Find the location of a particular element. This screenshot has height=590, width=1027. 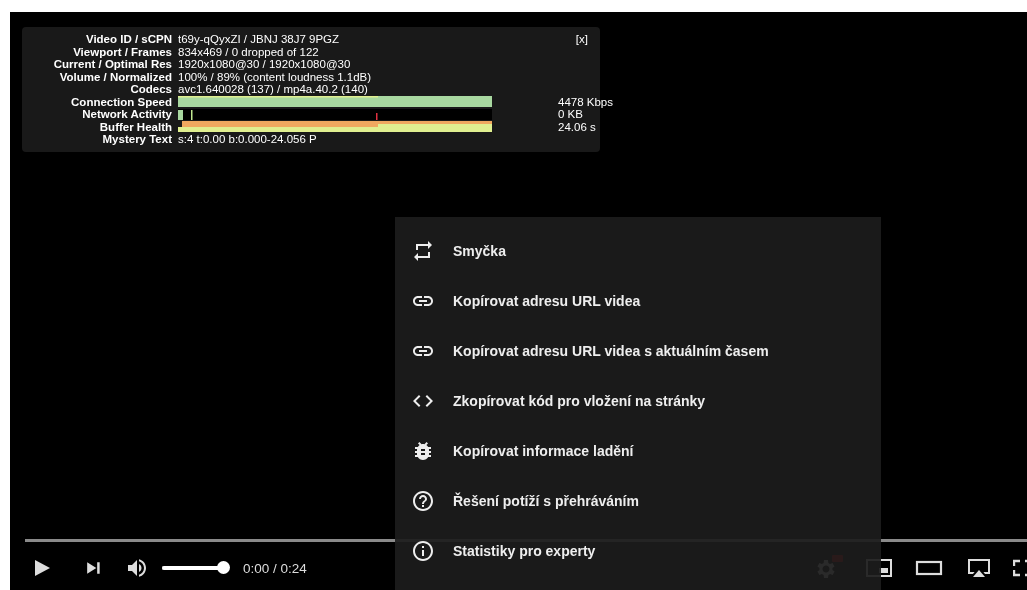

stat-label: Viewport / Frames is located at coordinates (122, 51).